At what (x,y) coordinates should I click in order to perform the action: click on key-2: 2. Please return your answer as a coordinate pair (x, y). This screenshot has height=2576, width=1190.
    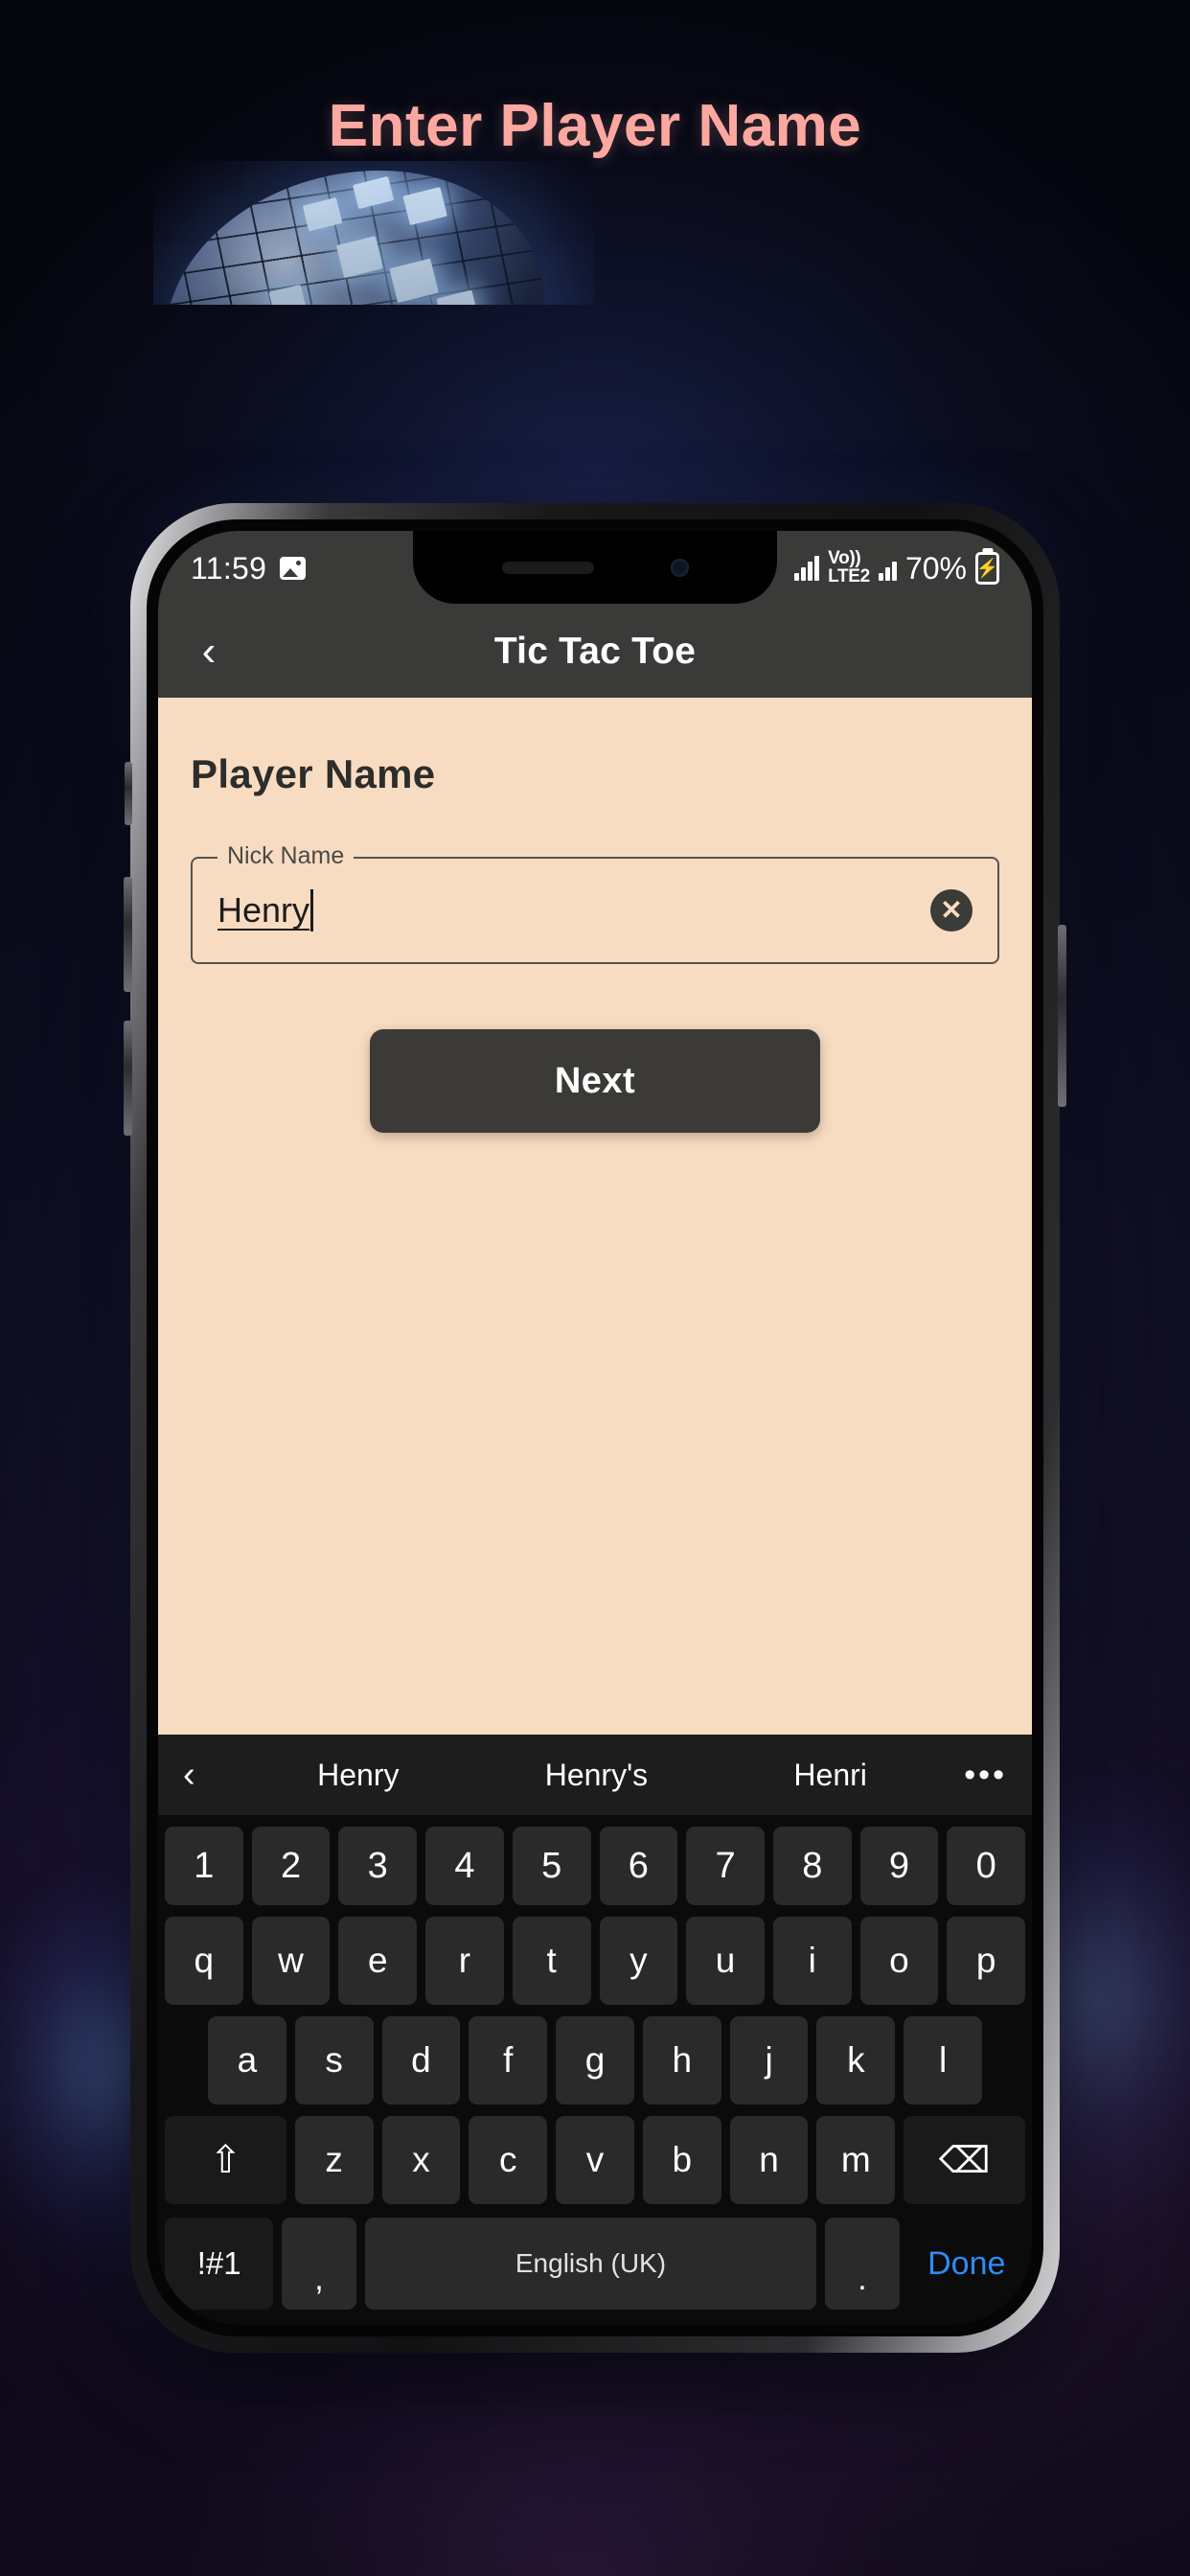
    Looking at the image, I should click on (291, 1866).